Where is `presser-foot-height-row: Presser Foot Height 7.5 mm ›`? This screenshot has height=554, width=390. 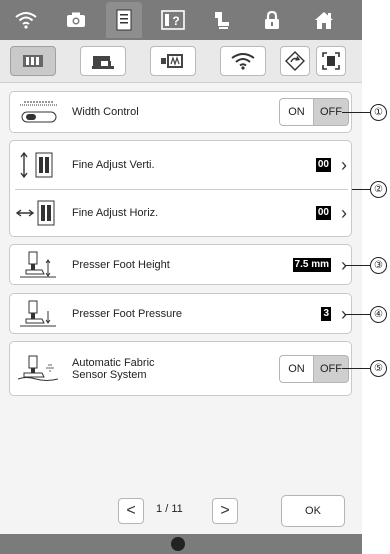
presser-foot-height-row: Presser Foot Height 7.5 mm › is located at coordinates (180, 264).